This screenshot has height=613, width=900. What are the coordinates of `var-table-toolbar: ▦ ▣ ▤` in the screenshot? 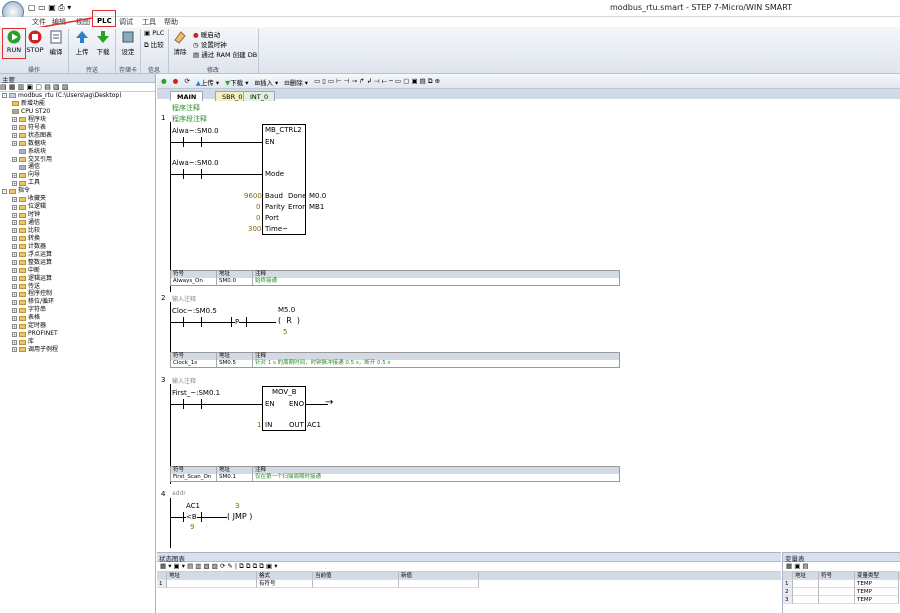 It's located at (841, 567).